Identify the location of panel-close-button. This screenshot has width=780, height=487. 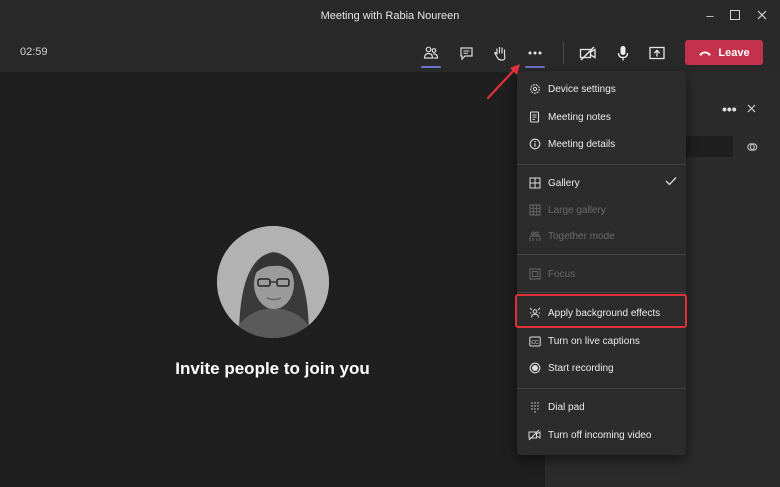
(751, 109).